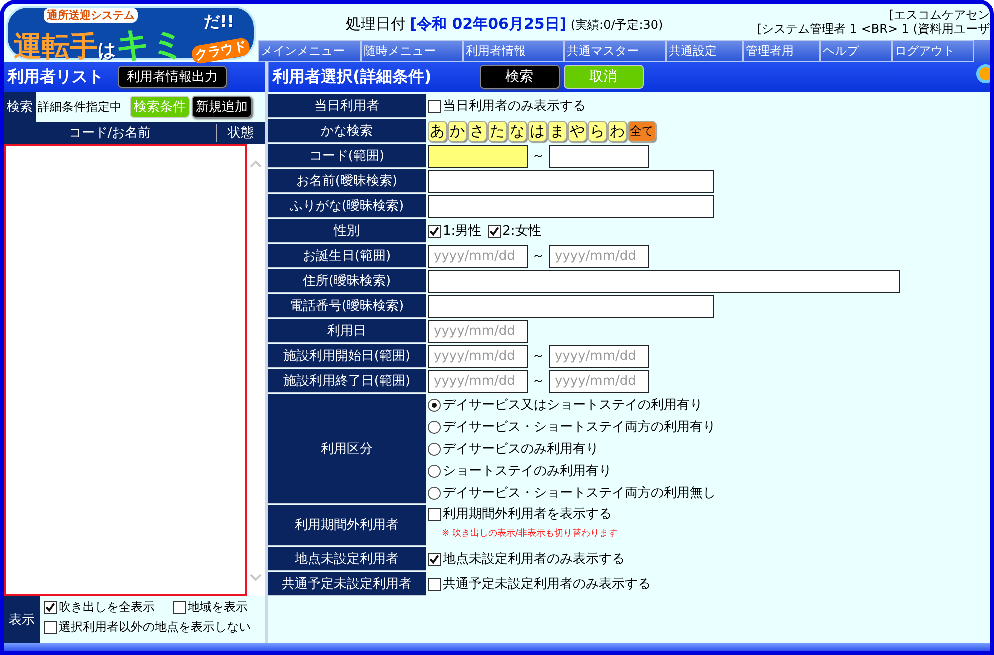  What do you see at coordinates (80, 107) in the screenshot?
I see `search-status: 詳細条件指定中` at bounding box center [80, 107].